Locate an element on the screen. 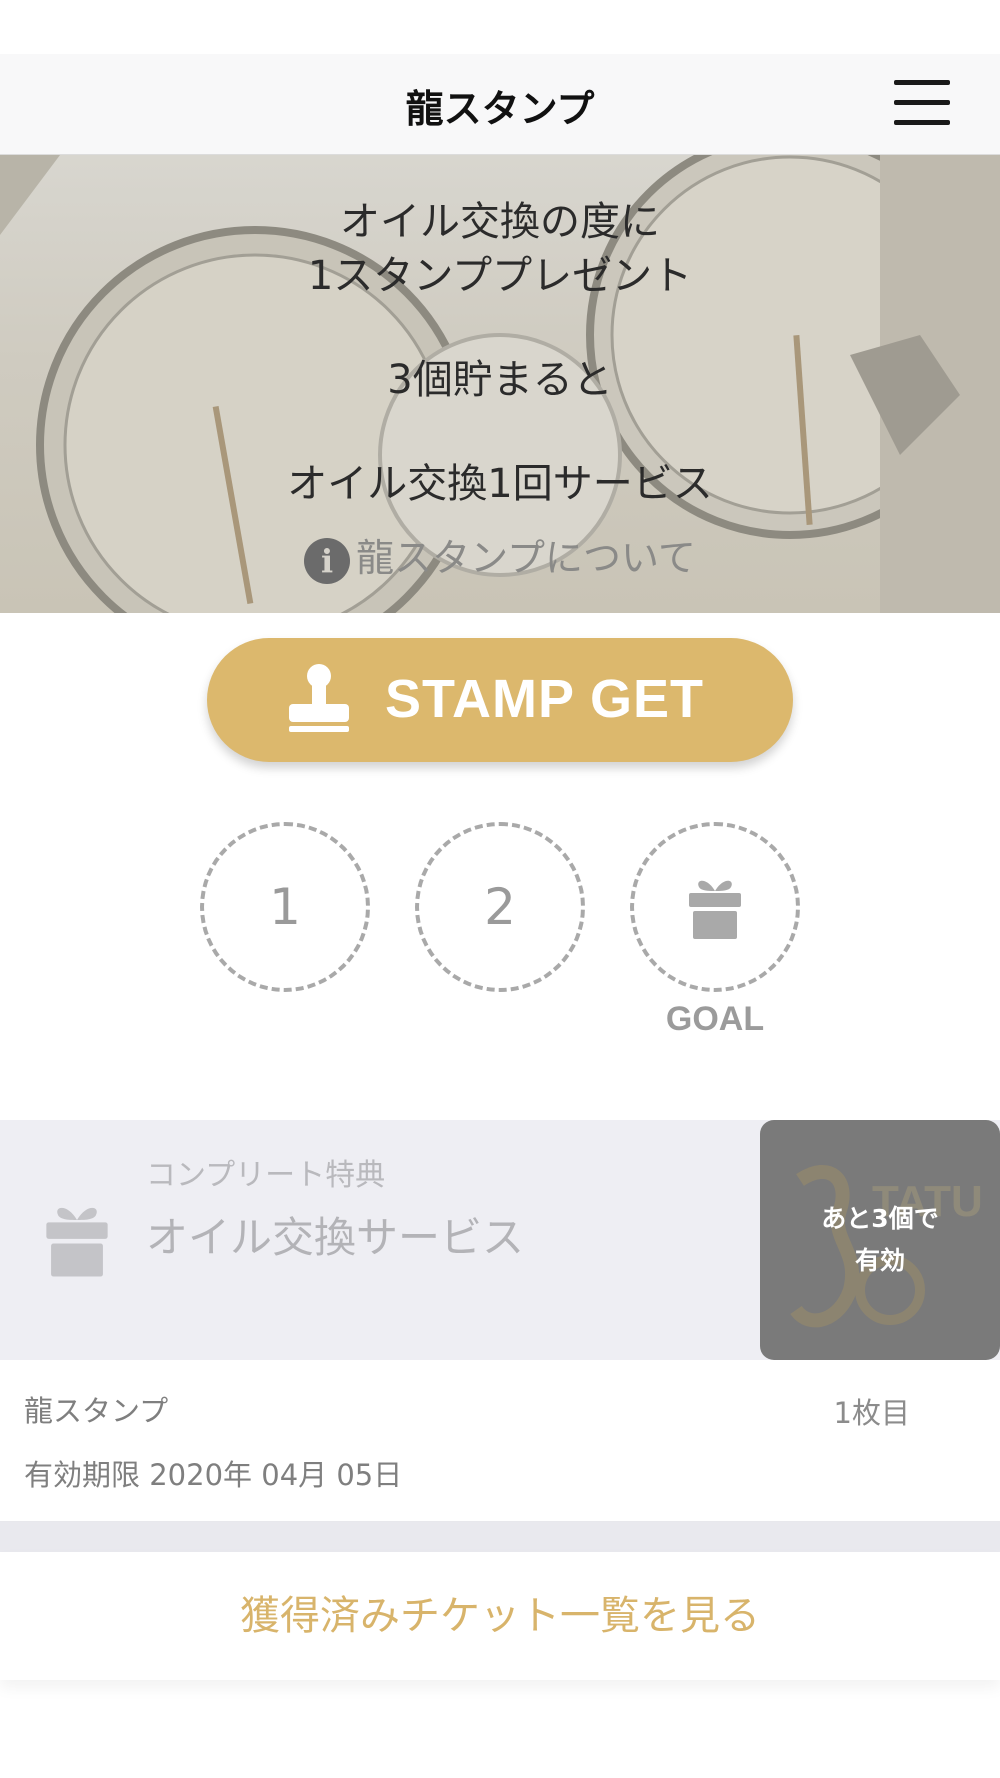 Image resolution: width=1000 pixels, height=1778 pixels. gift-icon is located at coordinates (715, 909).